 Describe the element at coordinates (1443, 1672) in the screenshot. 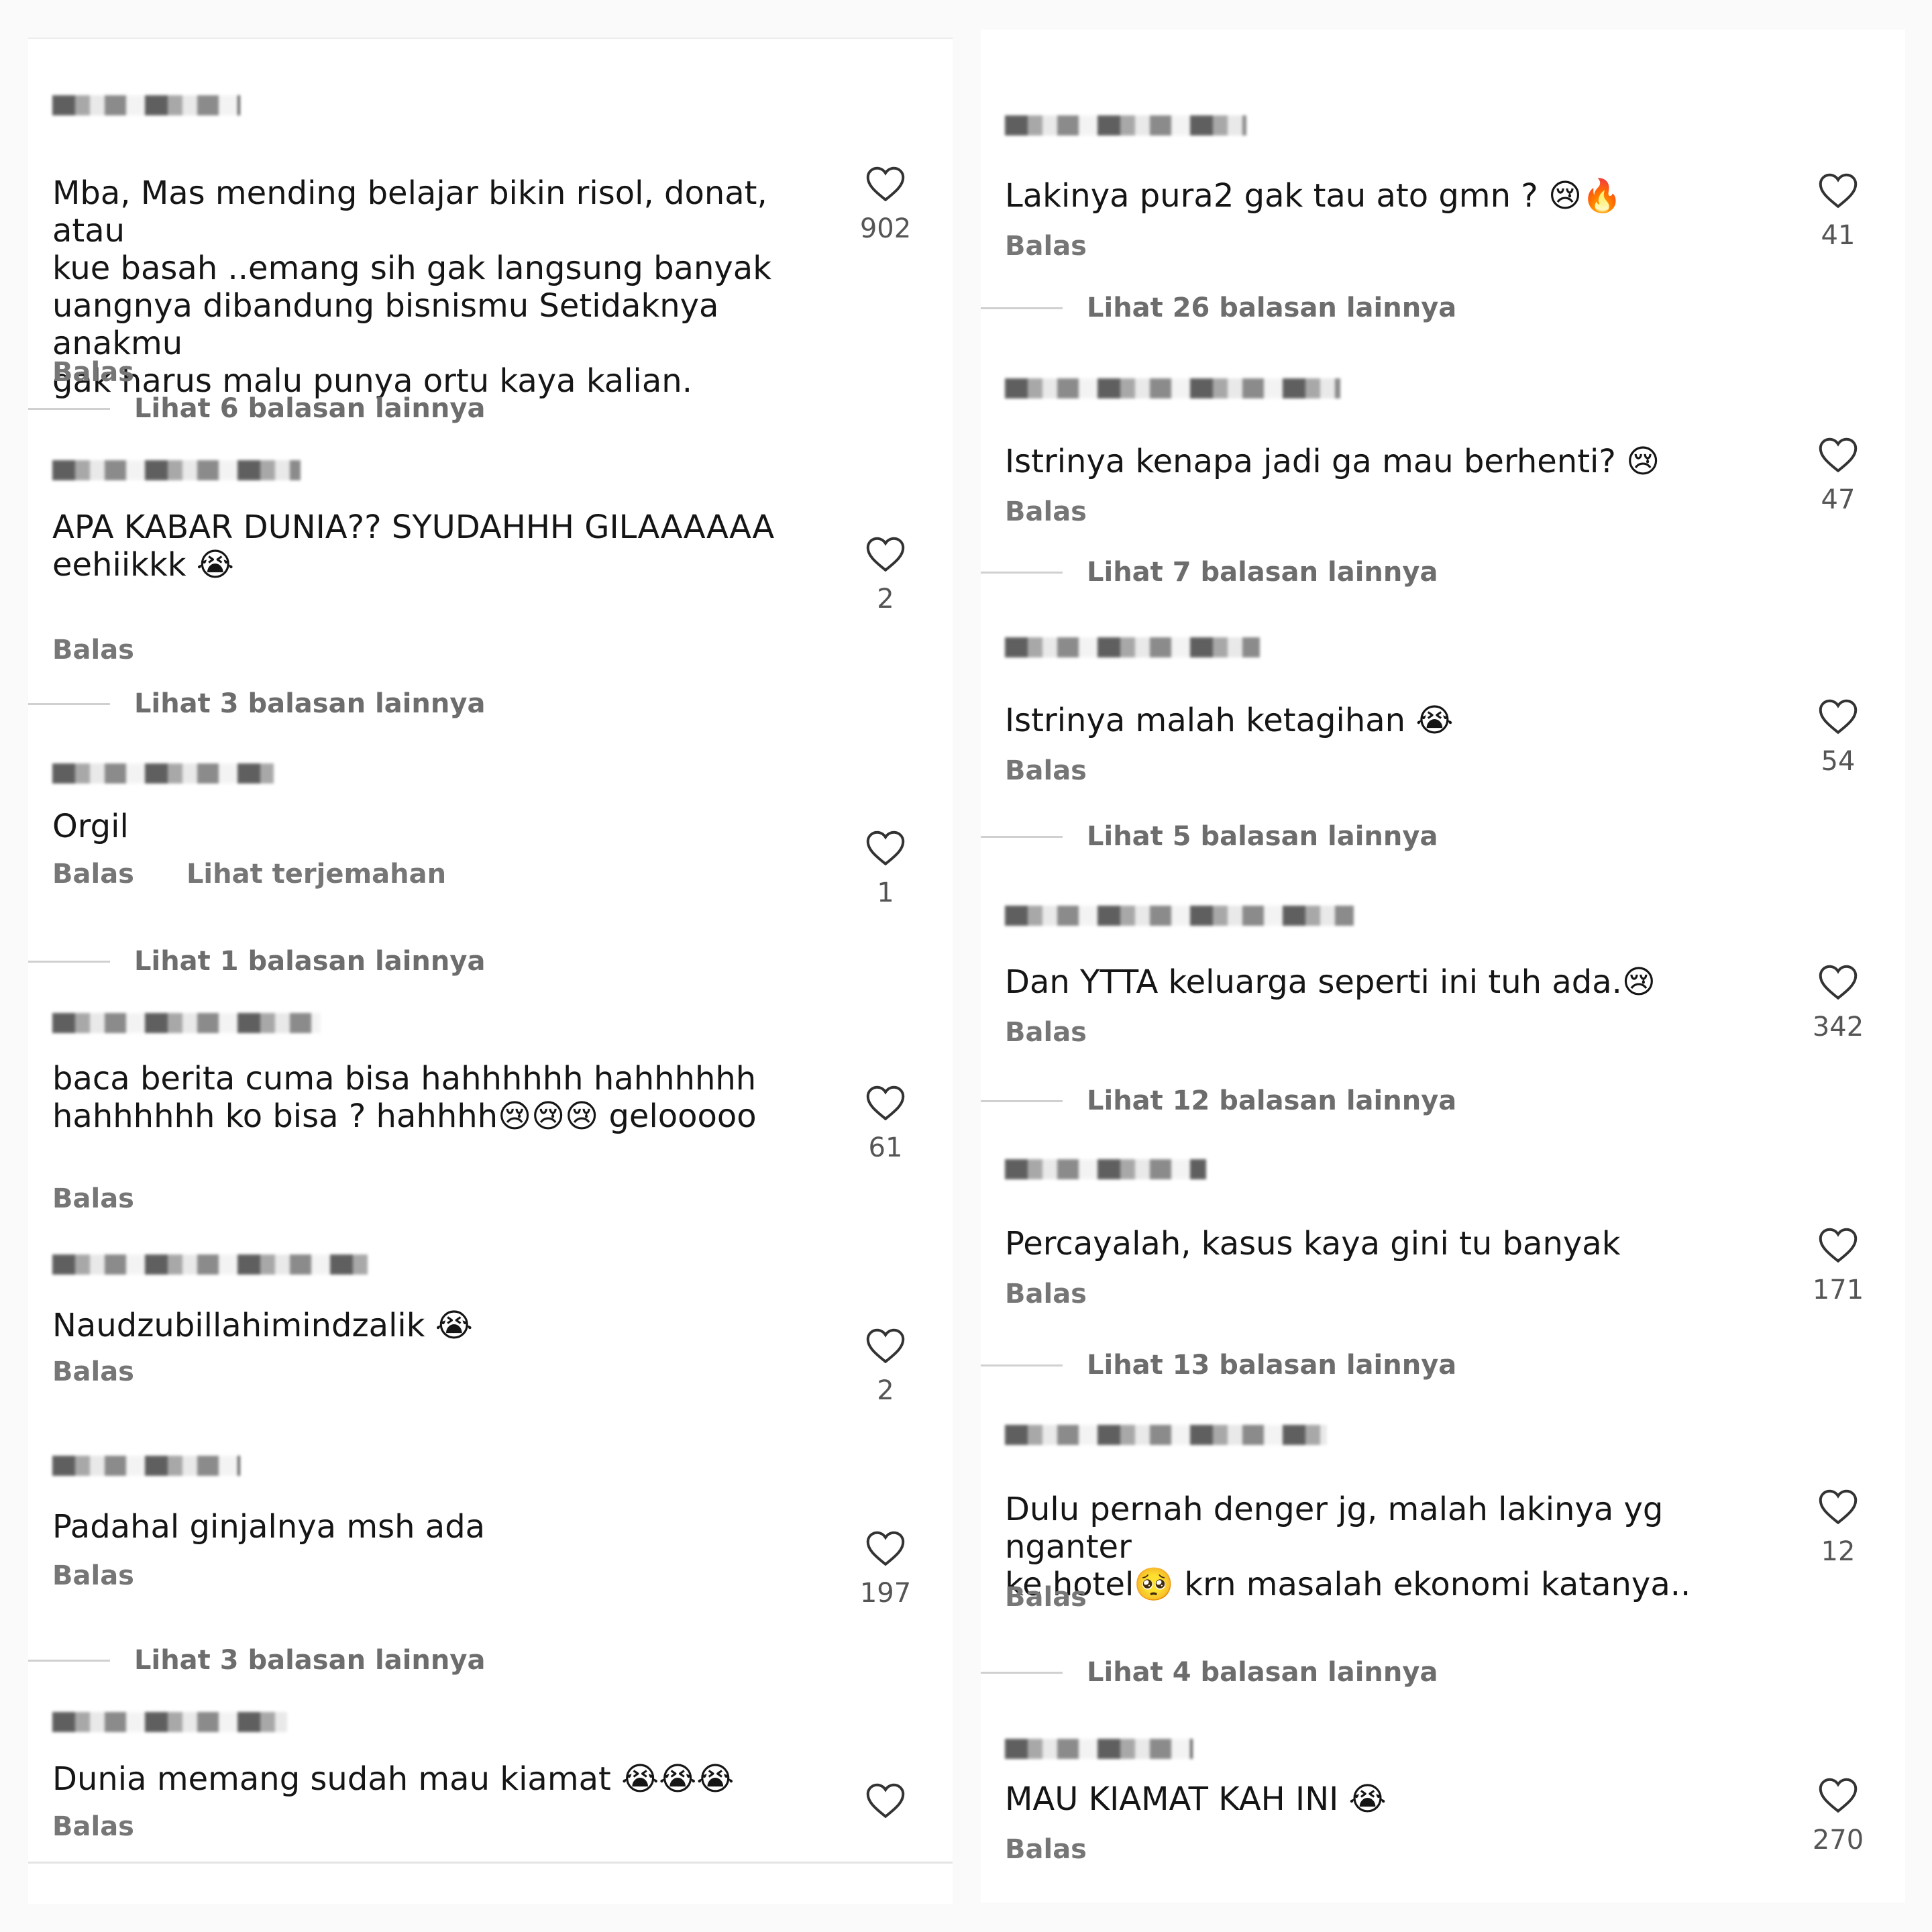

I see `view-more-replies: Lihat 4 balasan lainnya` at that location.